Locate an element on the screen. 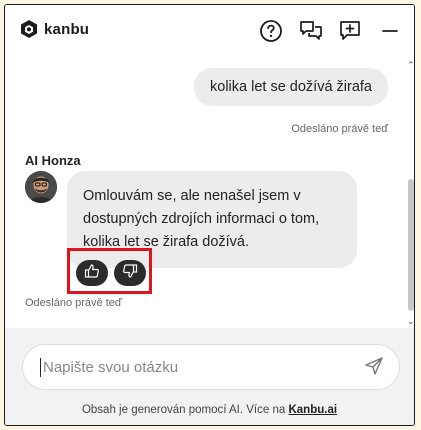 This screenshot has height=430, width=421. agent-avatar is located at coordinates (41, 187).